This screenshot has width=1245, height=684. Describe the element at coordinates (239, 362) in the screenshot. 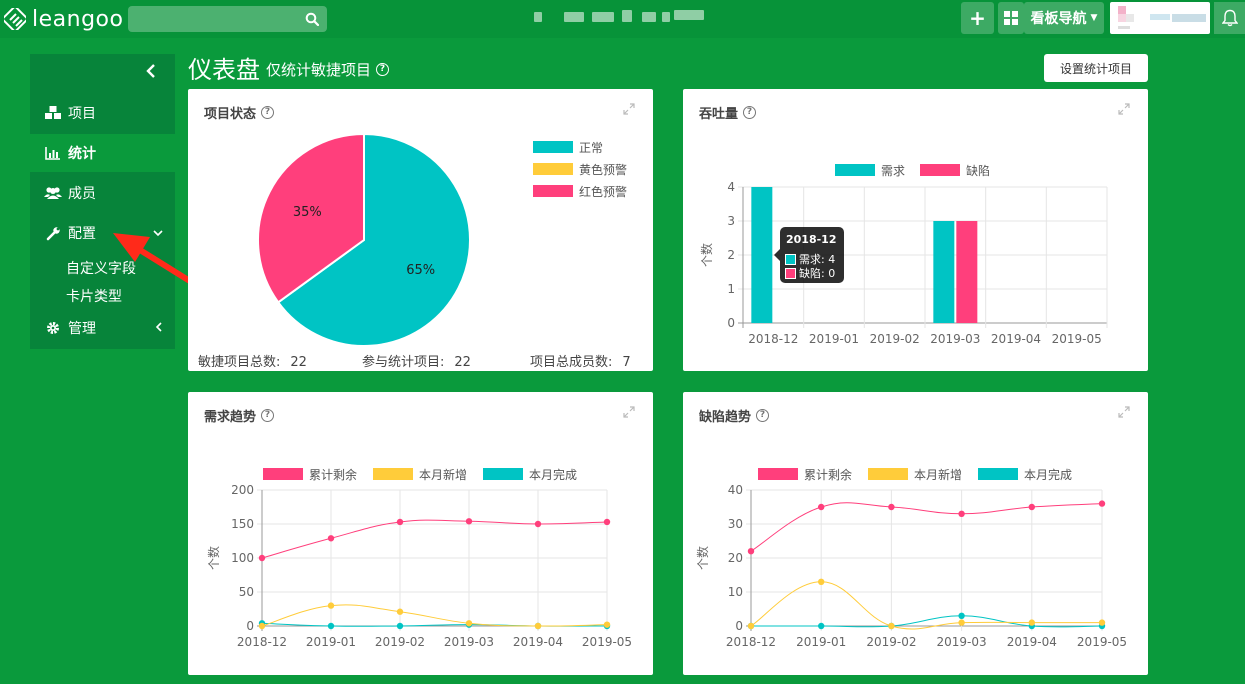

I see `stat-label: 敏捷项目总数:` at that location.